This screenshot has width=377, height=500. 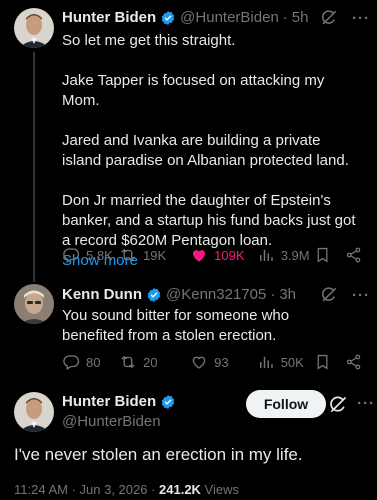 I want to click on reply-button: 80, so click(x=90, y=362).